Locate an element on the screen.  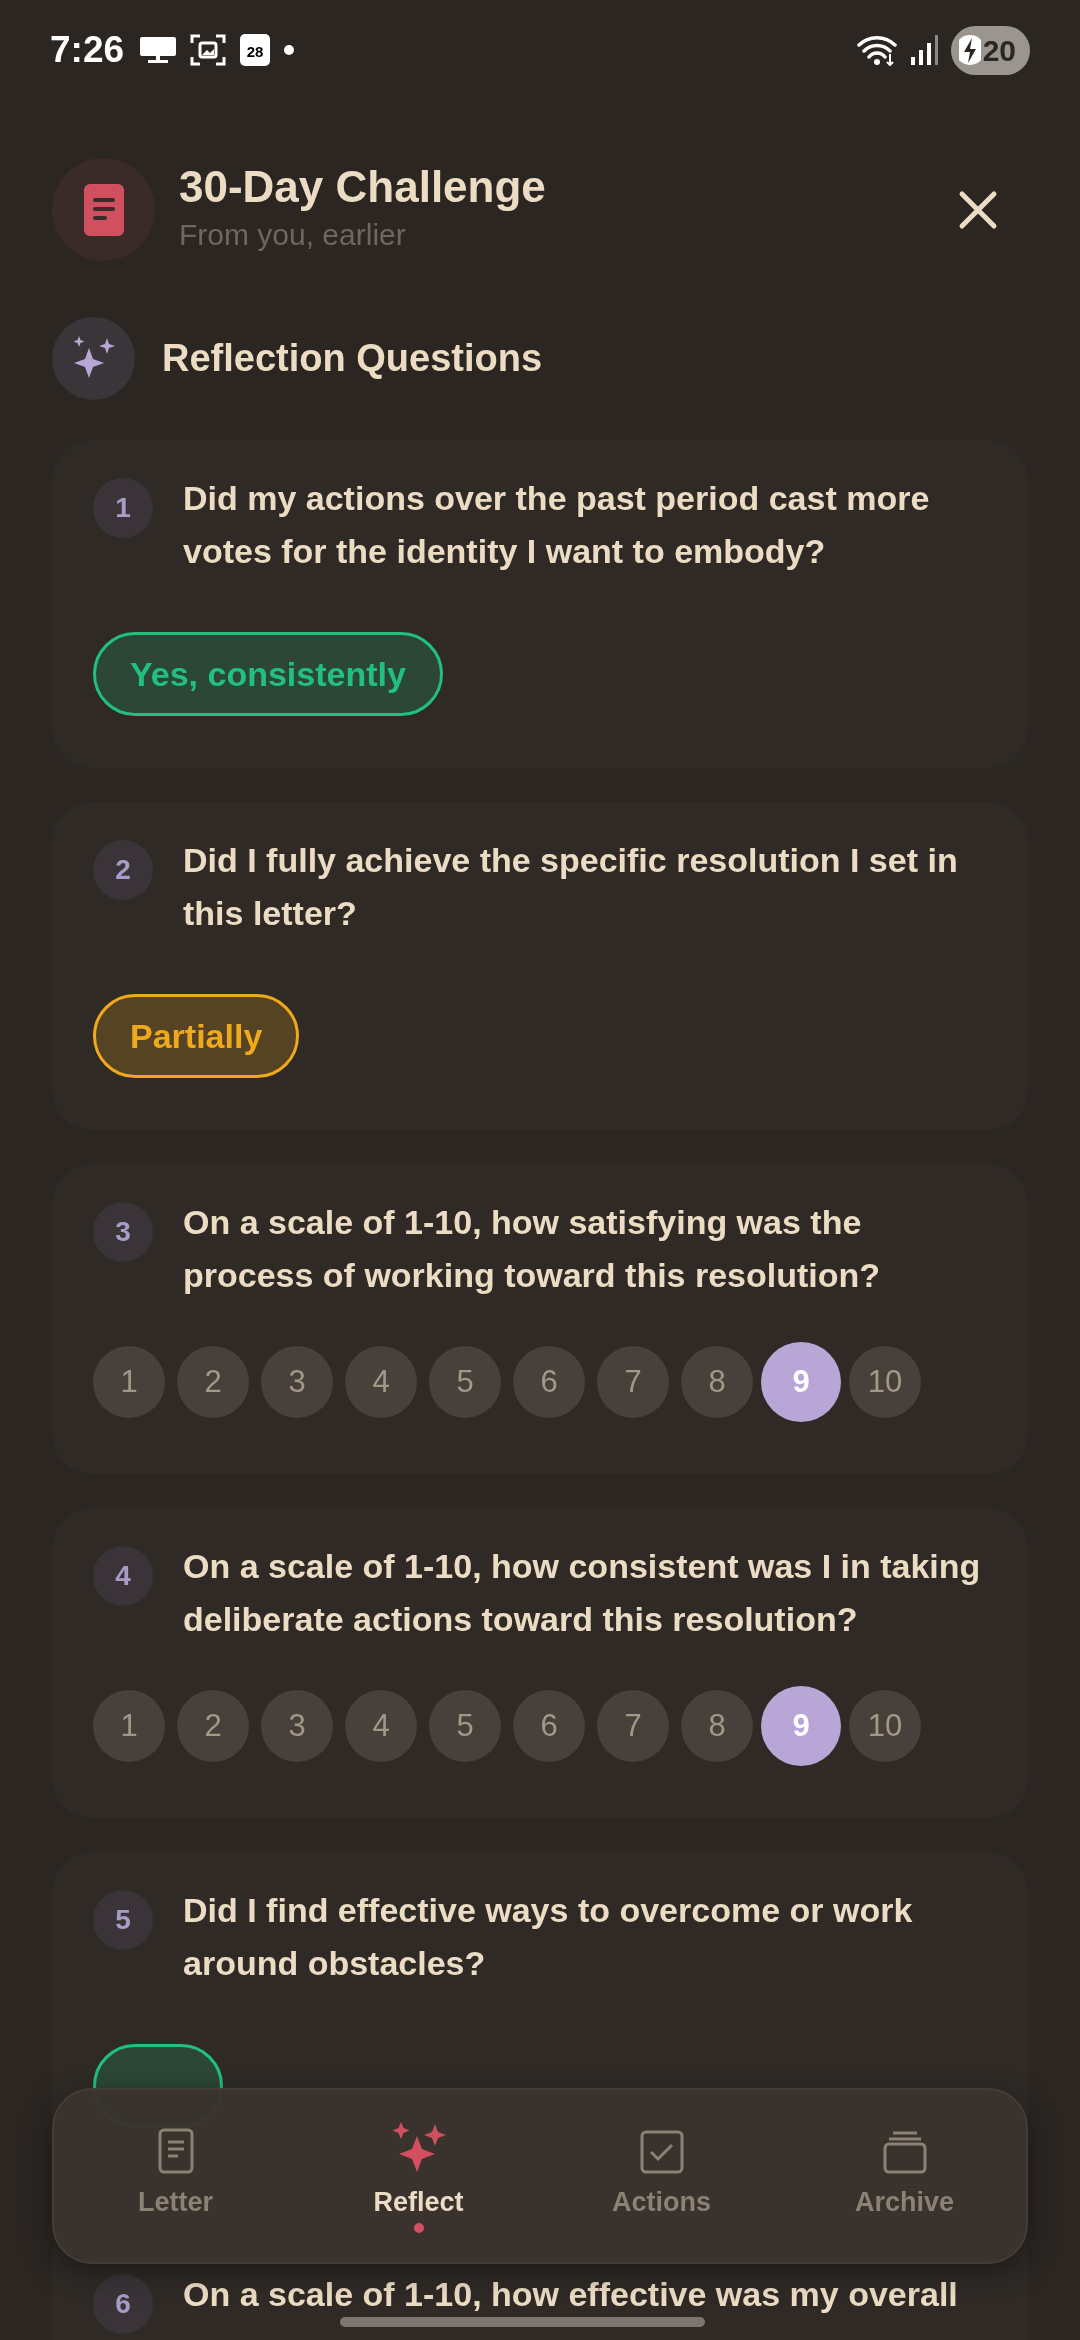
question-text: Did I find effective ways to overcome or work around obstacles? is located at coordinates (548, 1937).